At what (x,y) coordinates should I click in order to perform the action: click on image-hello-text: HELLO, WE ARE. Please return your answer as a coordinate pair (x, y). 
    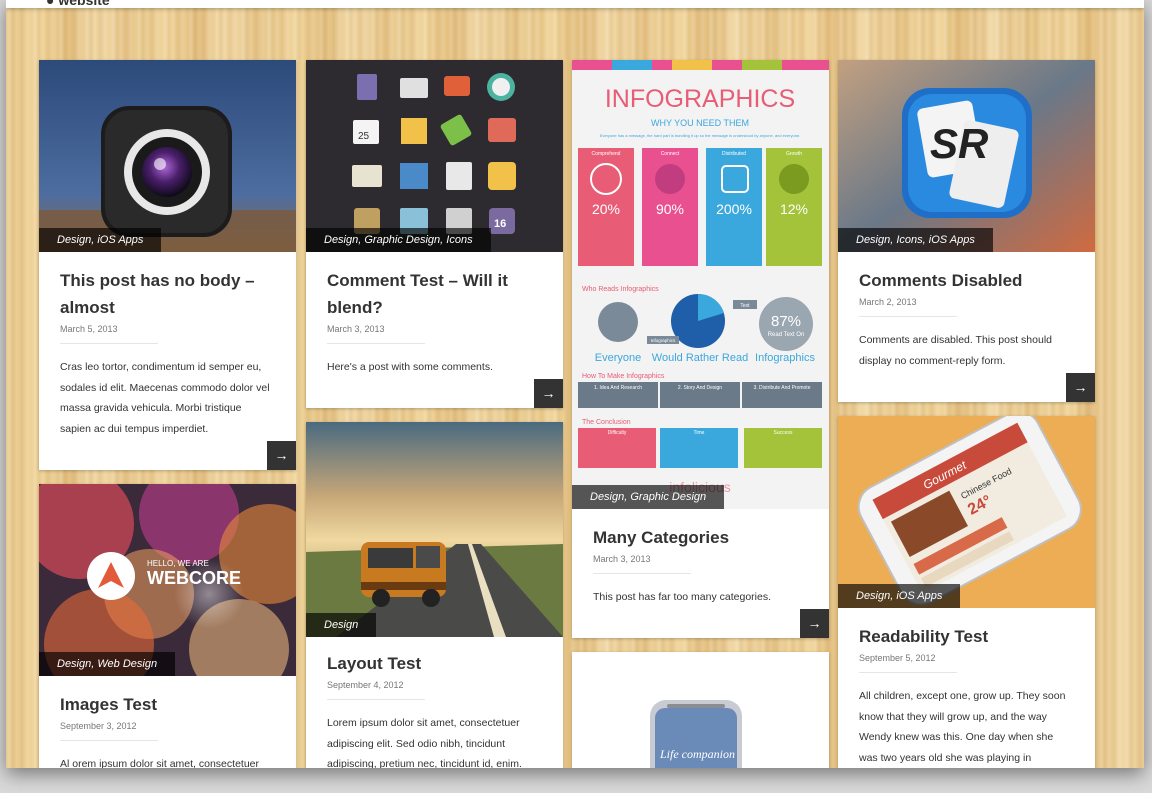
    Looking at the image, I should click on (178, 563).